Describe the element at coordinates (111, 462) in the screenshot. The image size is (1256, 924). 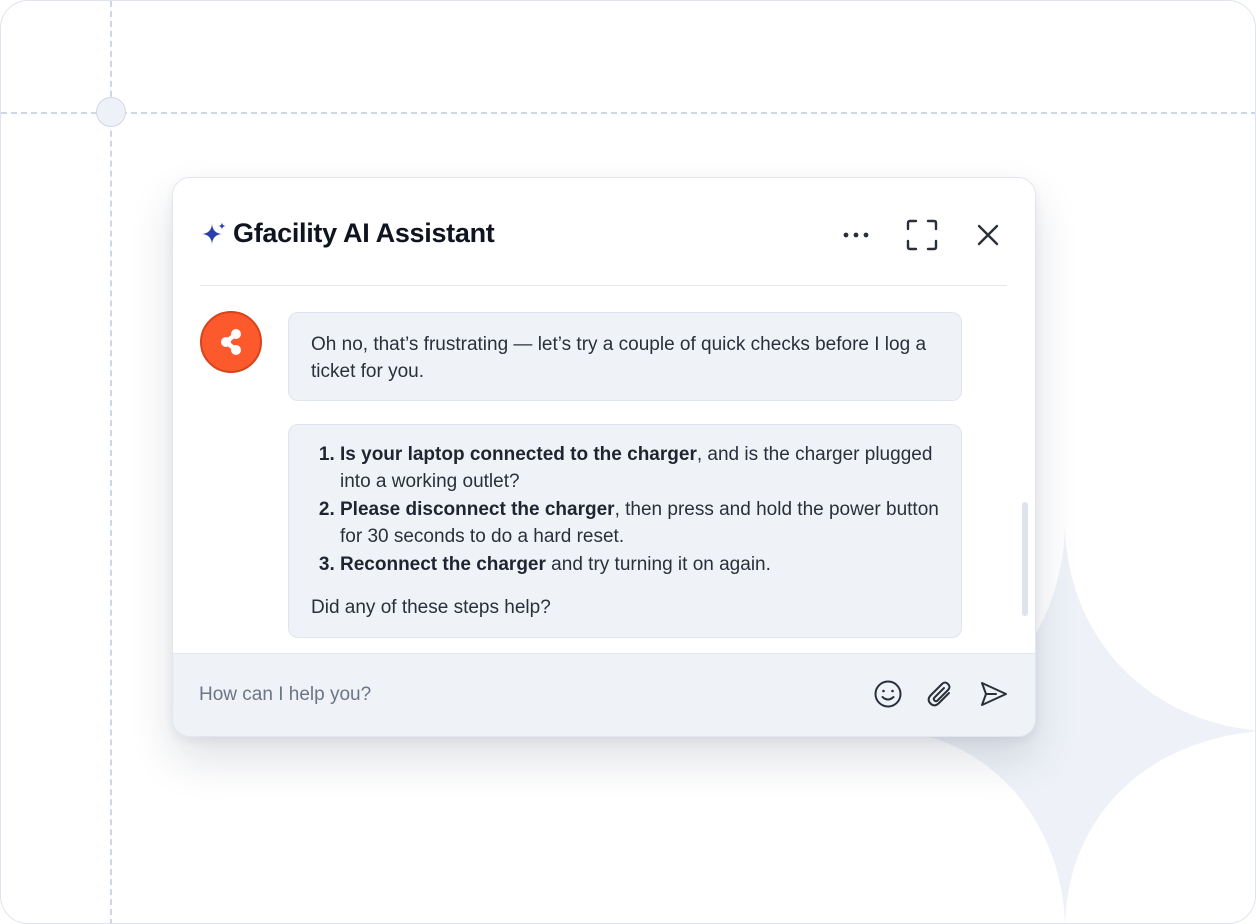
I see `guide-line-vertical` at that location.